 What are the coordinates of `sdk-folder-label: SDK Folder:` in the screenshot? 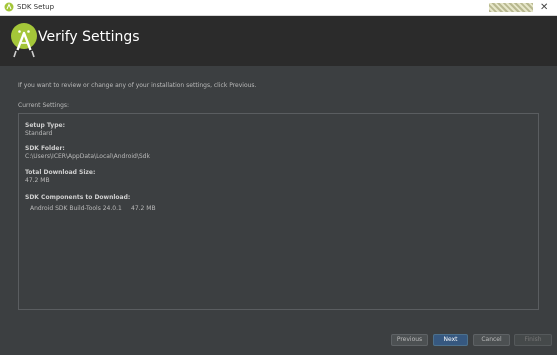 It's located at (45, 148).